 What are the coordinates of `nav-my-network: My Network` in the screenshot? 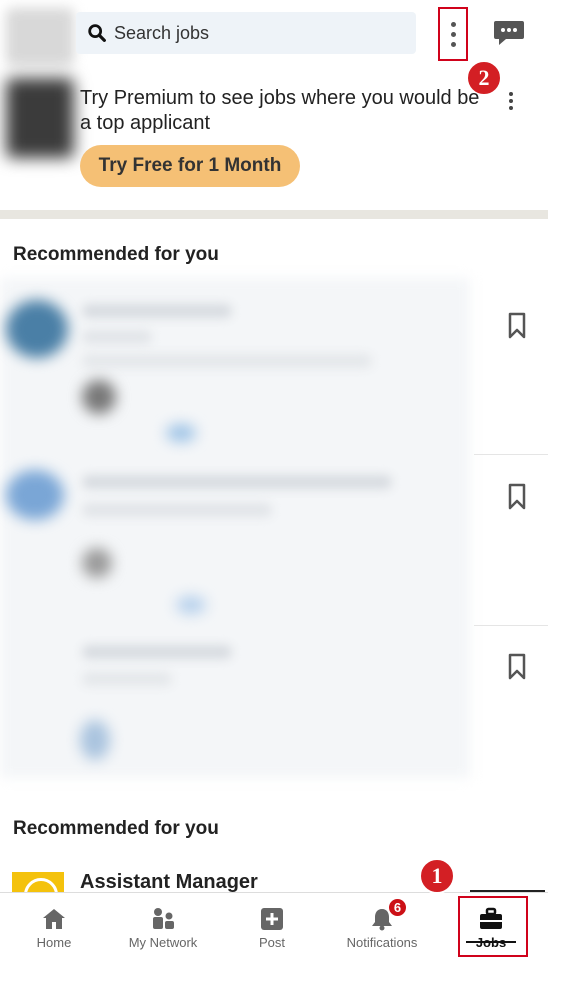 It's located at (163, 923).